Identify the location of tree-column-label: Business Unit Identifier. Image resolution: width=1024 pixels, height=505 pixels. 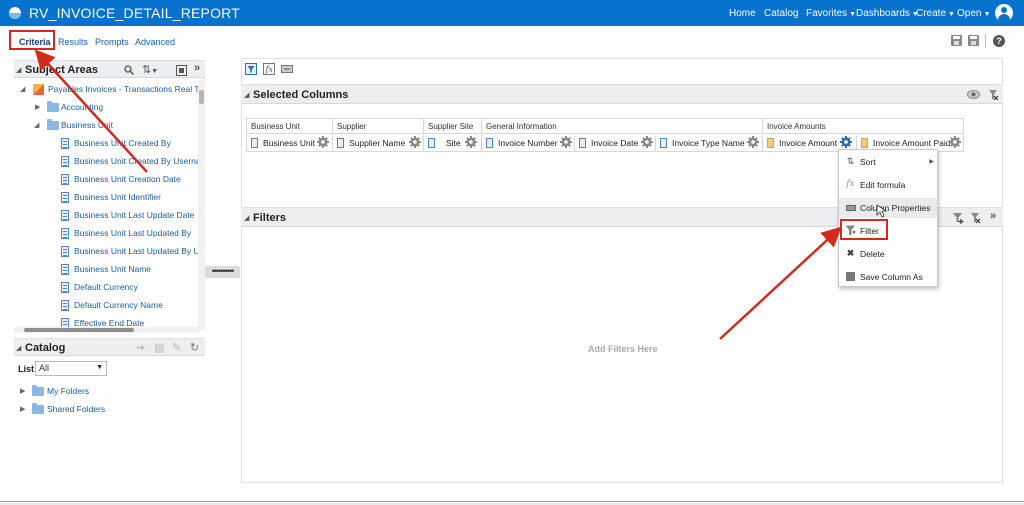
(117, 197).